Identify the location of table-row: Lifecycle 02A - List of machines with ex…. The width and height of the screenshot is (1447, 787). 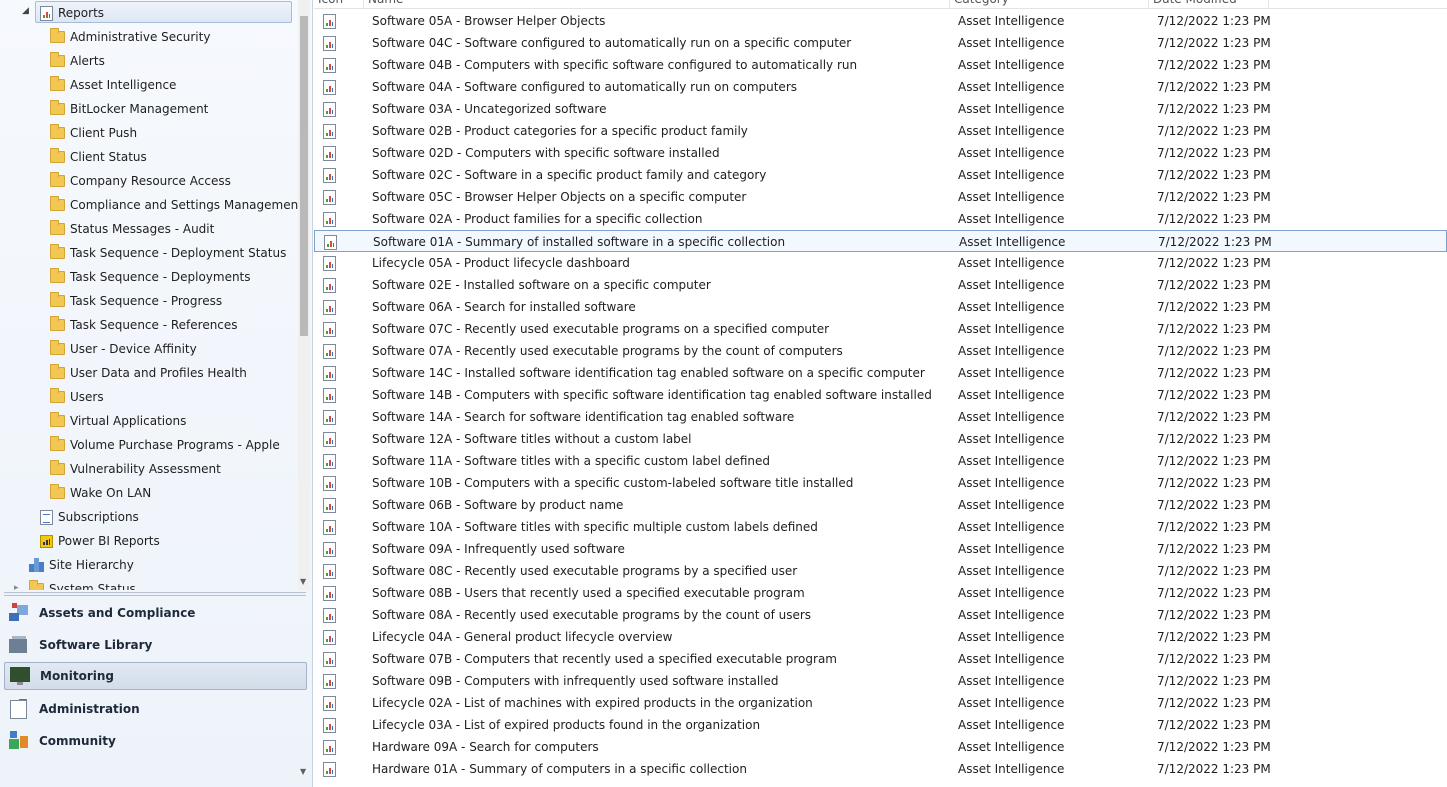
(880, 703).